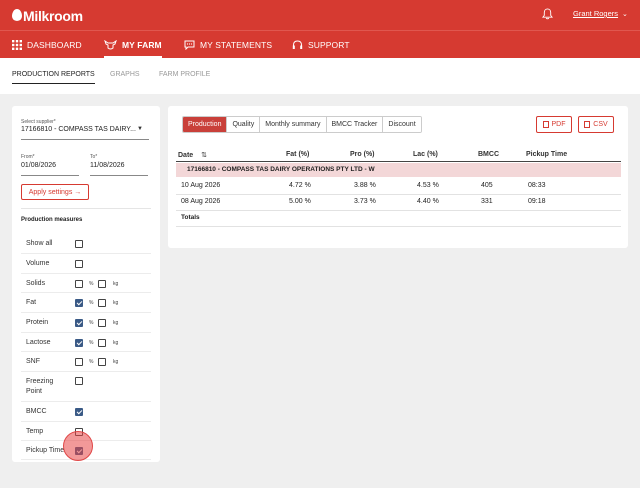 This screenshot has width=640, height=488. Describe the element at coordinates (487, 201) in the screenshot. I see `cell-bmcc: 331` at that location.